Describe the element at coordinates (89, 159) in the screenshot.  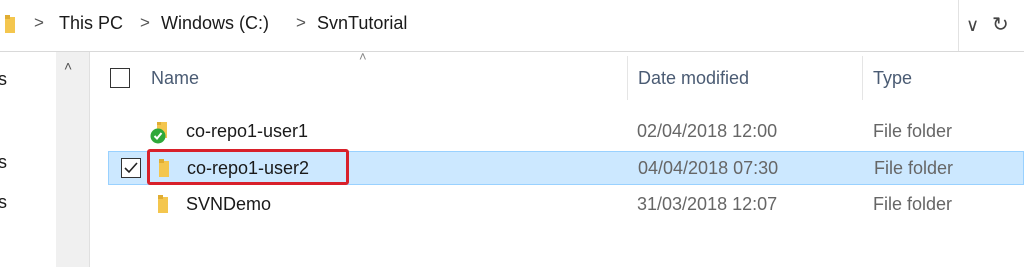
I see `pane-divider` at that location.